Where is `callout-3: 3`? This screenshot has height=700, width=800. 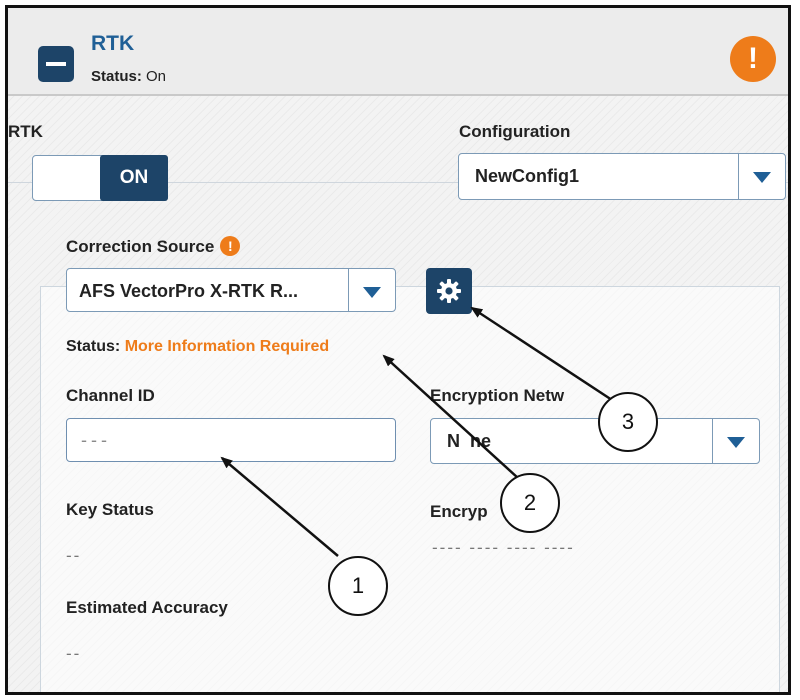
callout-3: 3 is located at coordinates (628, 422).